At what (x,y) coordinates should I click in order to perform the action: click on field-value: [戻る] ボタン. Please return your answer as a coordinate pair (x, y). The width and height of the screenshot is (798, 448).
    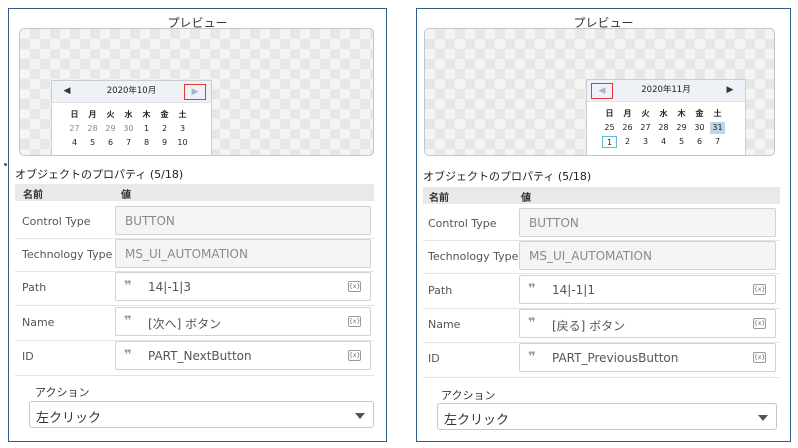
    Looking at the image, I should click on (589, 326).